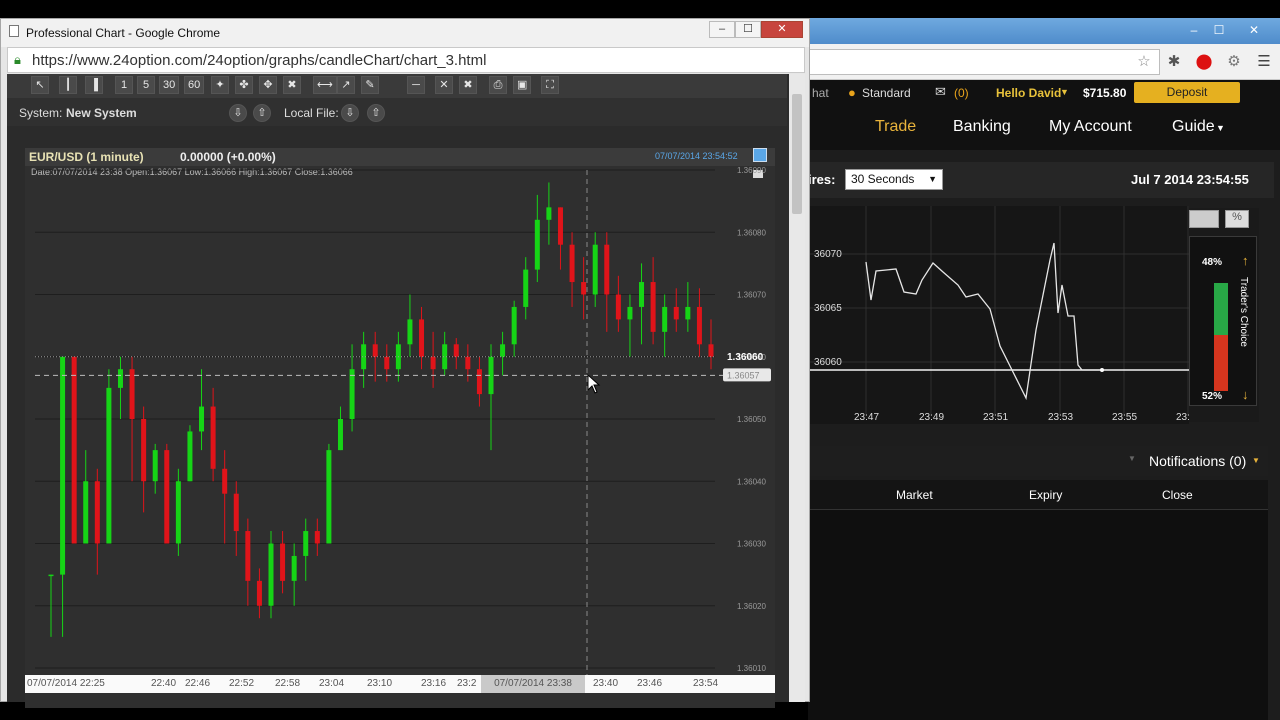 The width and height of the screenshot is (1280, 720). Describe the element at coordinates (895, 127) in the screenshot. I see `nav-trade: Trade` at that location.